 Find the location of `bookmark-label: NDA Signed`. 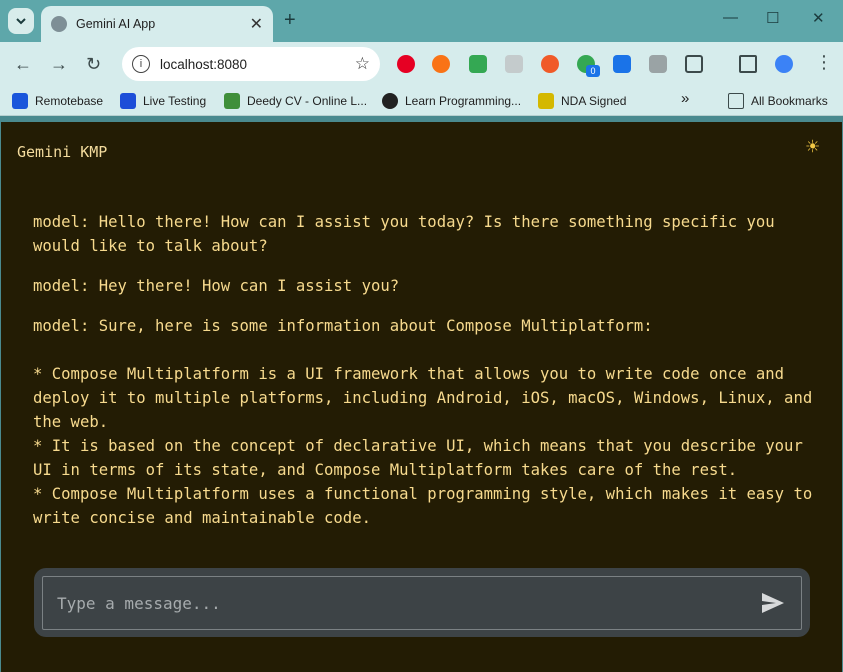

bookmark-label: NDA Signed is located at coordinates (594, 101).